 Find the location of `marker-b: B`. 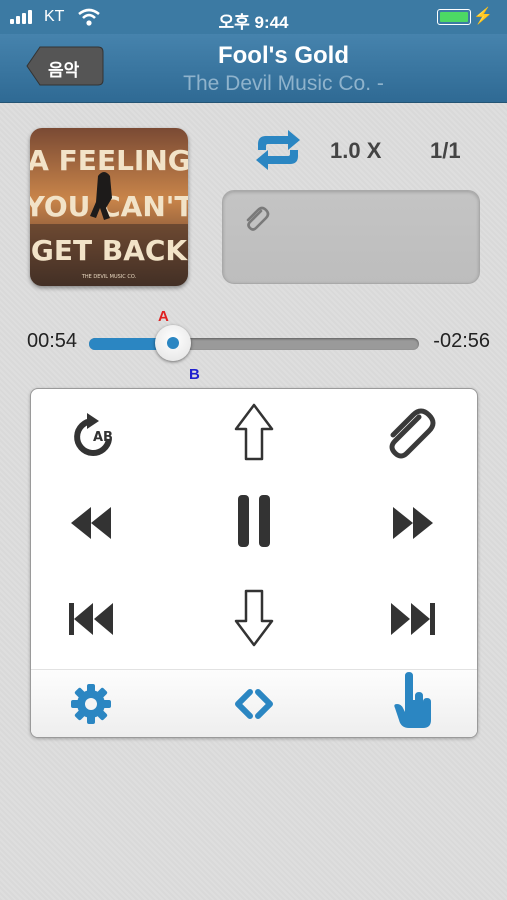

marker-b: B is located at coordinates (194, 374).